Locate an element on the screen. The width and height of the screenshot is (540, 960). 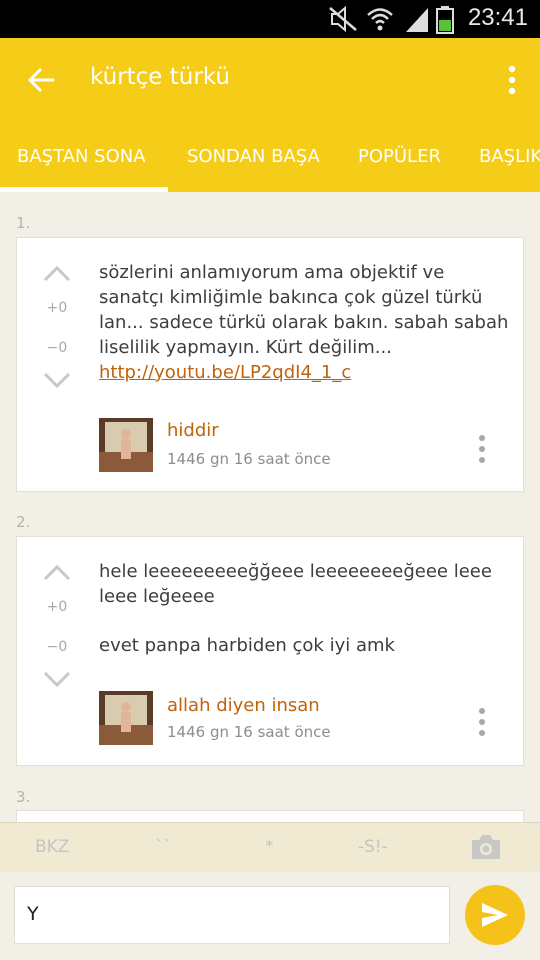
author-name: allah diyen insan is located at coordinates (243, 705).